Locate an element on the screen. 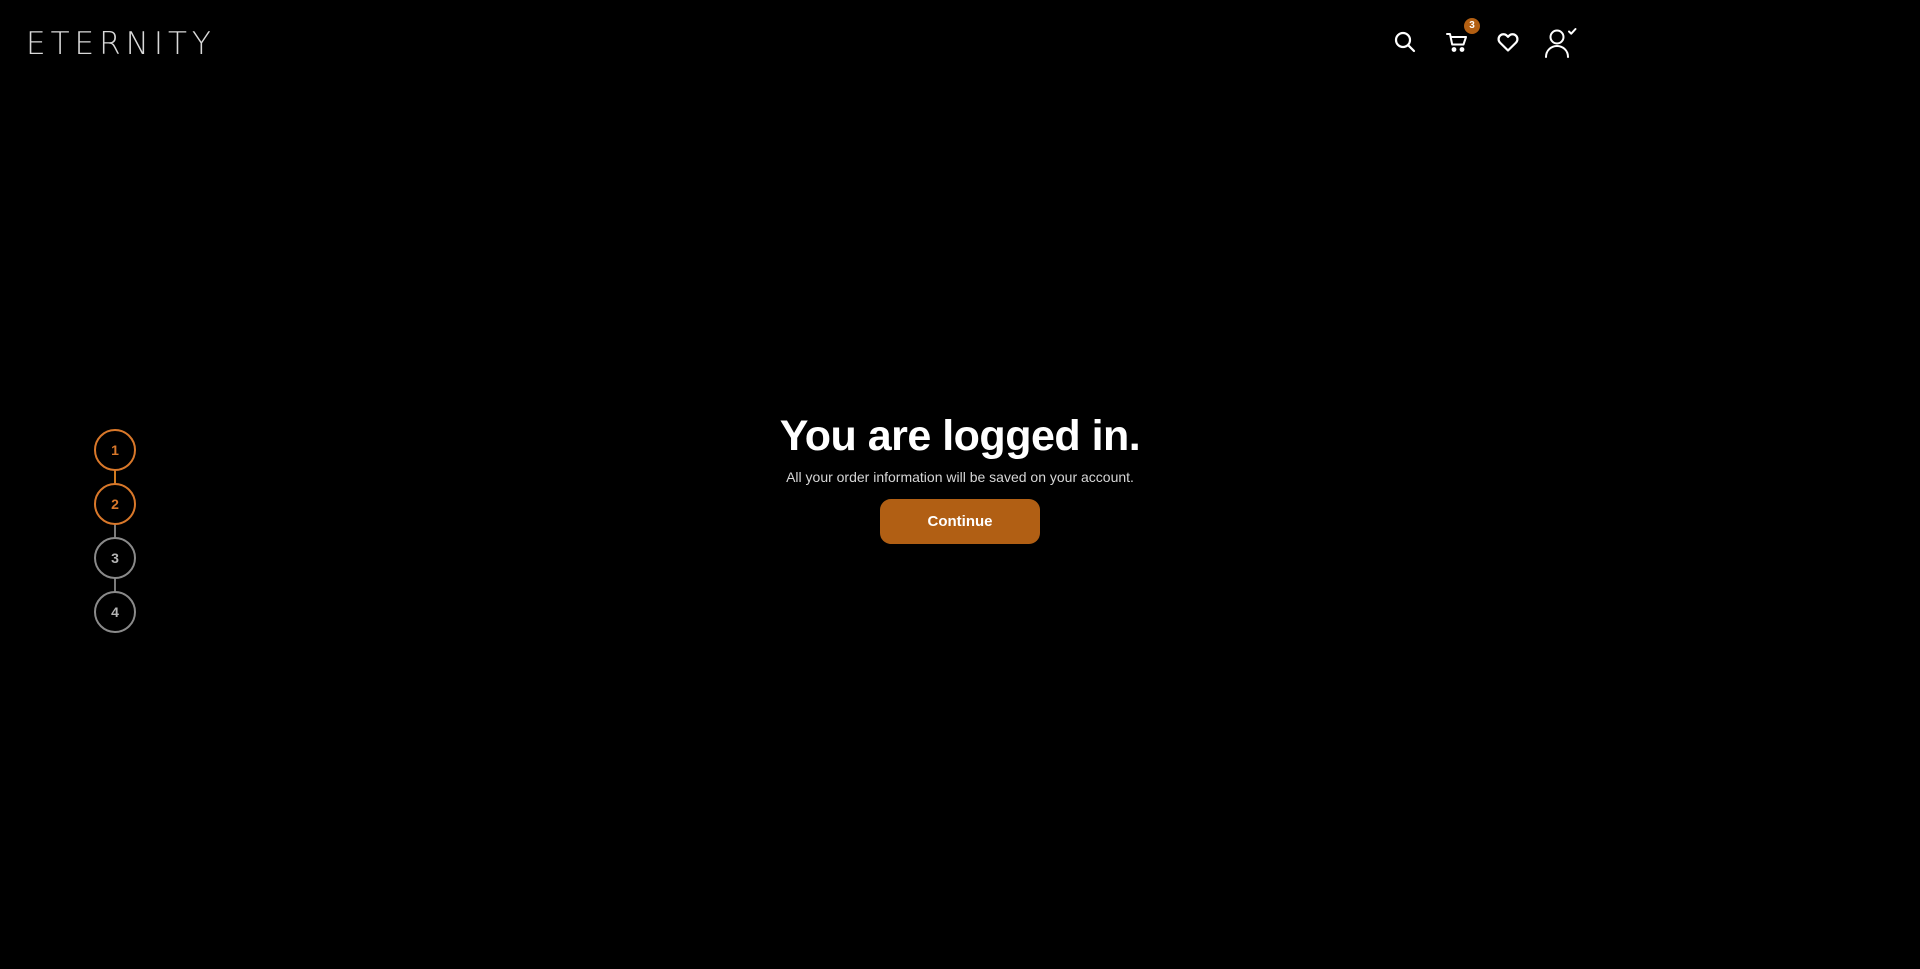 The width and height of the screenshot is (1920, 969). heart-icon is located at coordinates (1508, 42).